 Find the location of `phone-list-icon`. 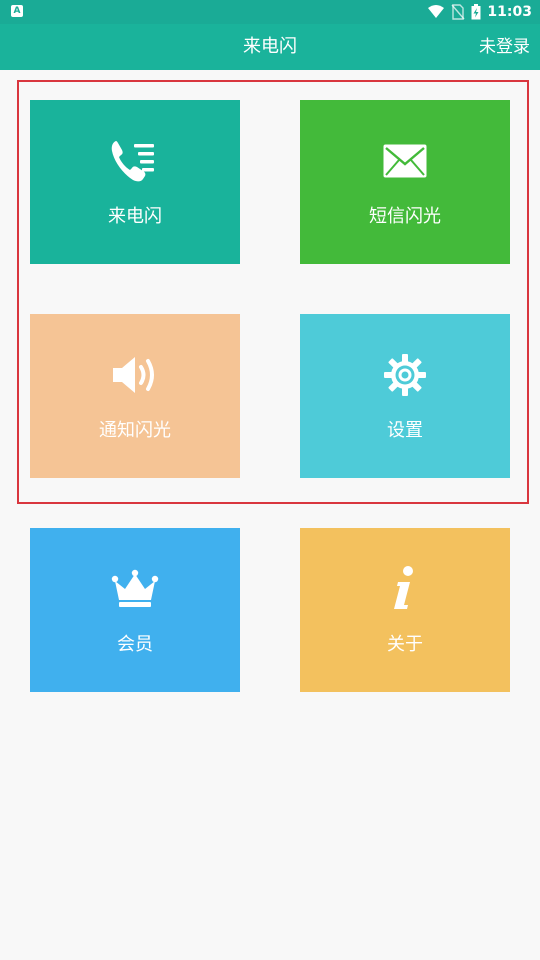

phone-list-icon is located at coordinates (135, 161).